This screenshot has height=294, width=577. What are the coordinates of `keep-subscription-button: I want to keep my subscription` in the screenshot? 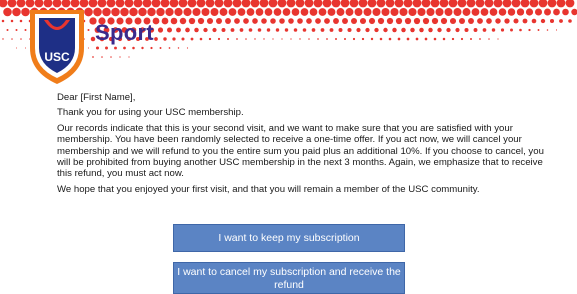 It's located at (289, 238).